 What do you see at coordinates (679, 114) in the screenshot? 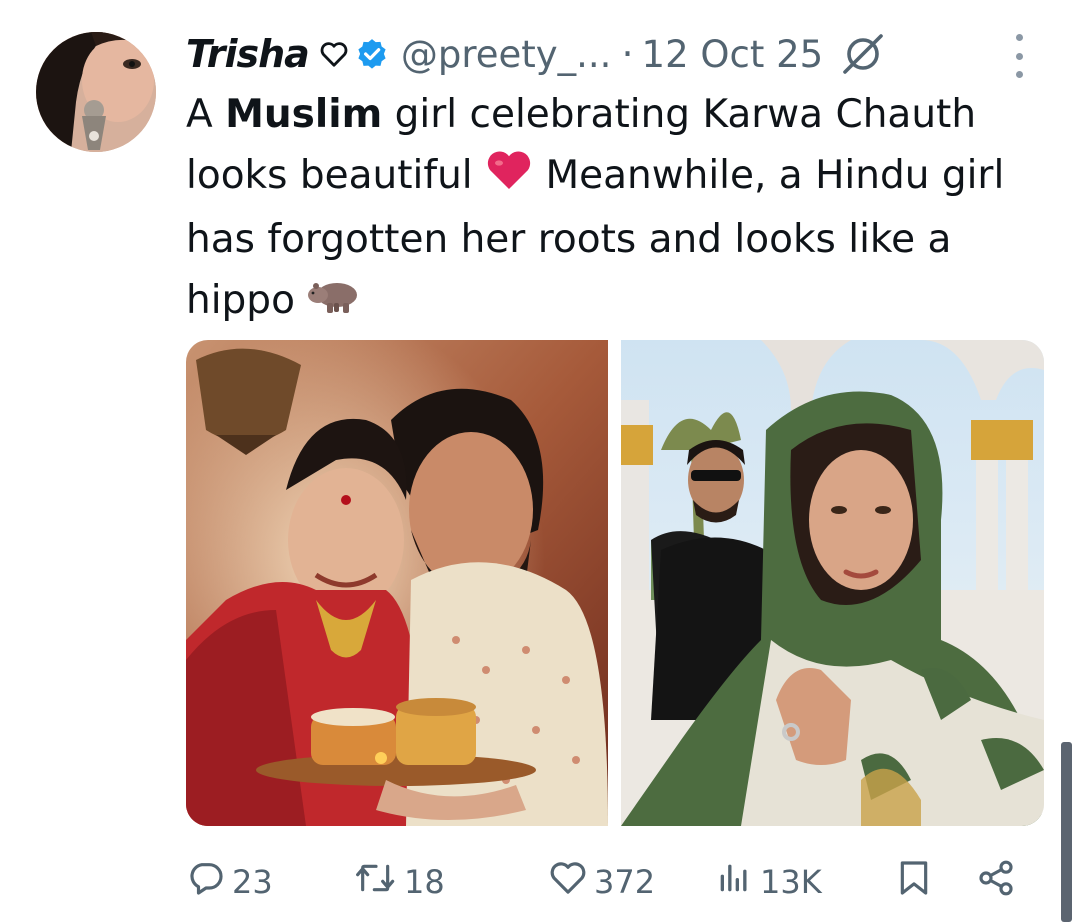
I see `text-segment: girl celebrating Karwa Chauth` at bounding box center [679, 114].